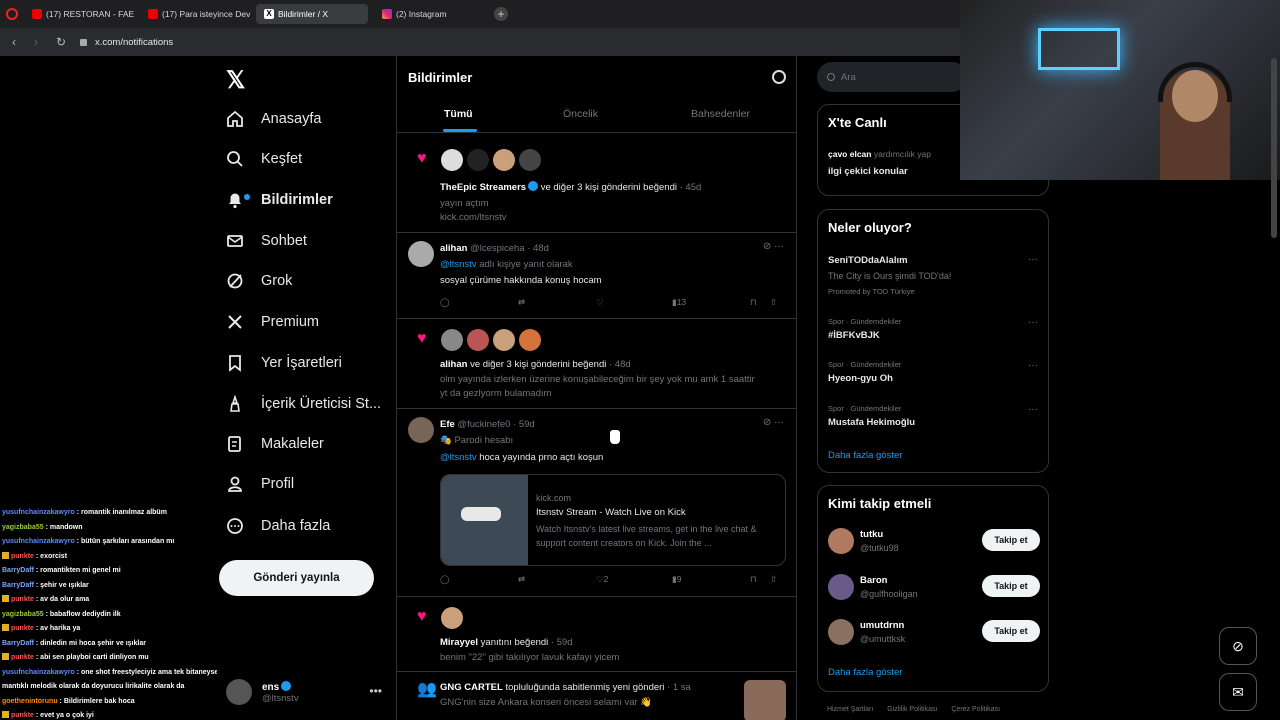 This screenshot has height=720, width=1280. What do you see at coordinates (18, 570) in the screenshot?
I see `chat-username: BarryDaff` at bounding box center [18, 570].